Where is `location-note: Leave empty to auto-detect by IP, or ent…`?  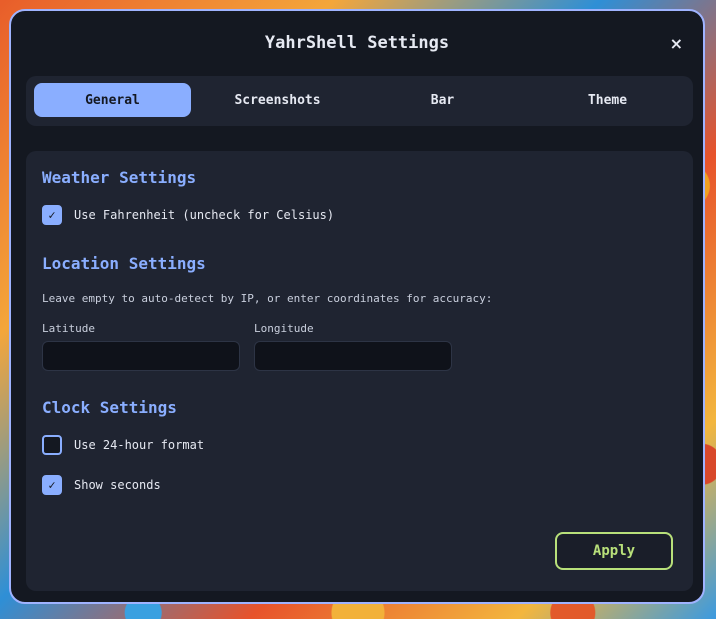
location-note: Leave empty to auto-detect by IP, or ent… is located at coordinates (267, 298).